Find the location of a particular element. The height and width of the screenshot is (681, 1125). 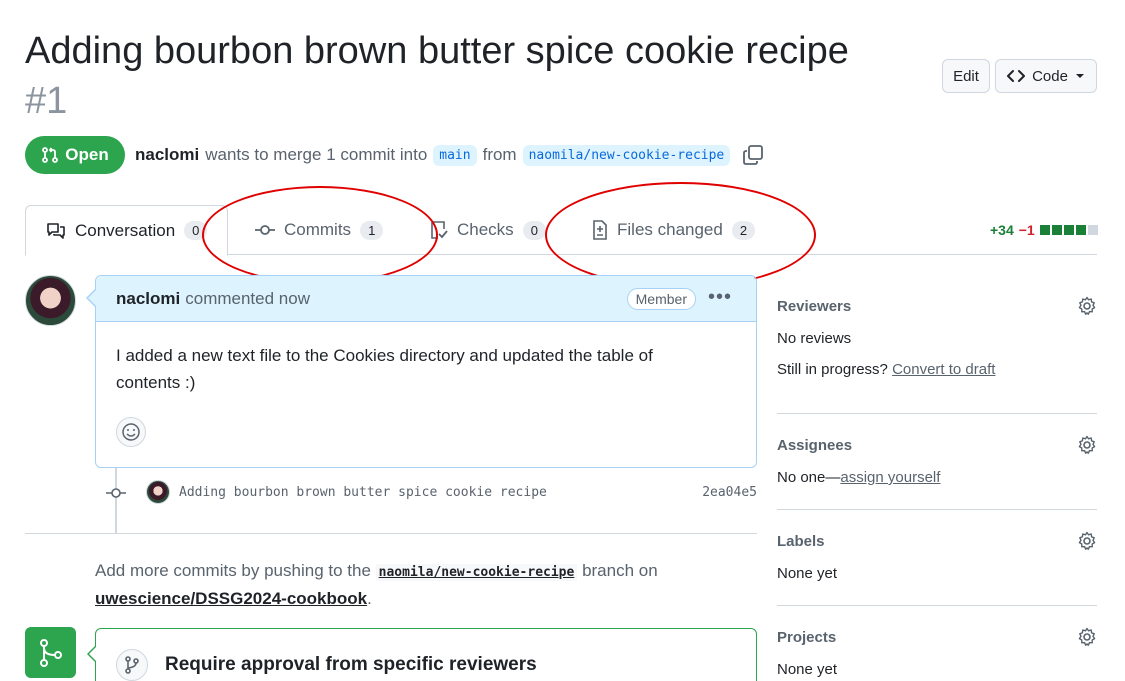

reviewers-heading: Reviewers is located at coordinates (814, 306).